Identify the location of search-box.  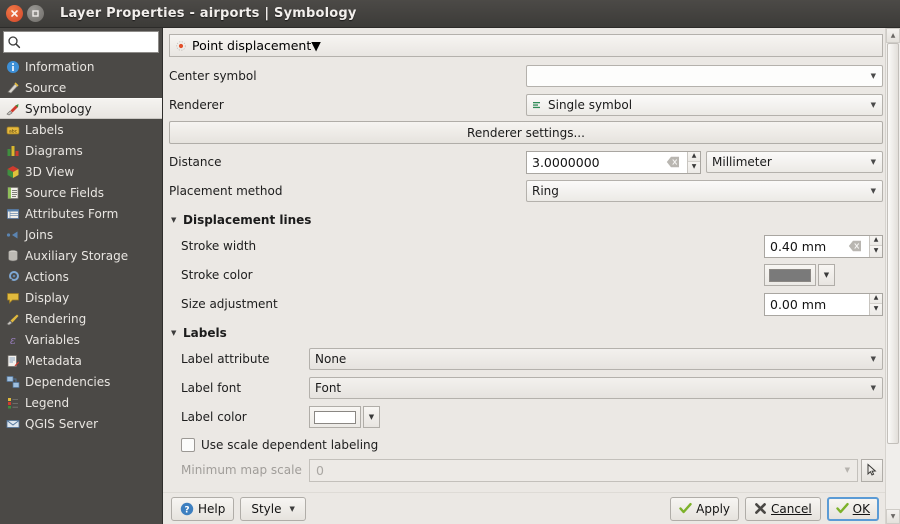
(81, 42).